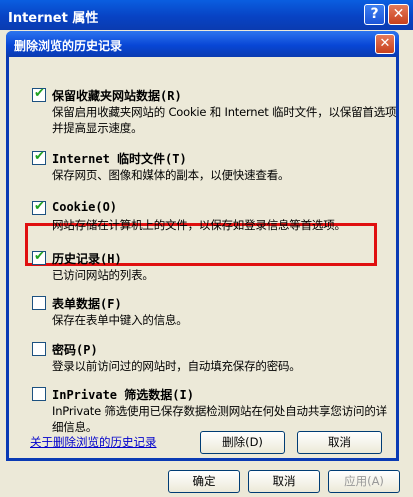  Describe the element at coordinates (199, 225) in the screenshot. I see `option-description: 网站存储在计算机上的文件，以保存如登录信息等首选项。` at that location.